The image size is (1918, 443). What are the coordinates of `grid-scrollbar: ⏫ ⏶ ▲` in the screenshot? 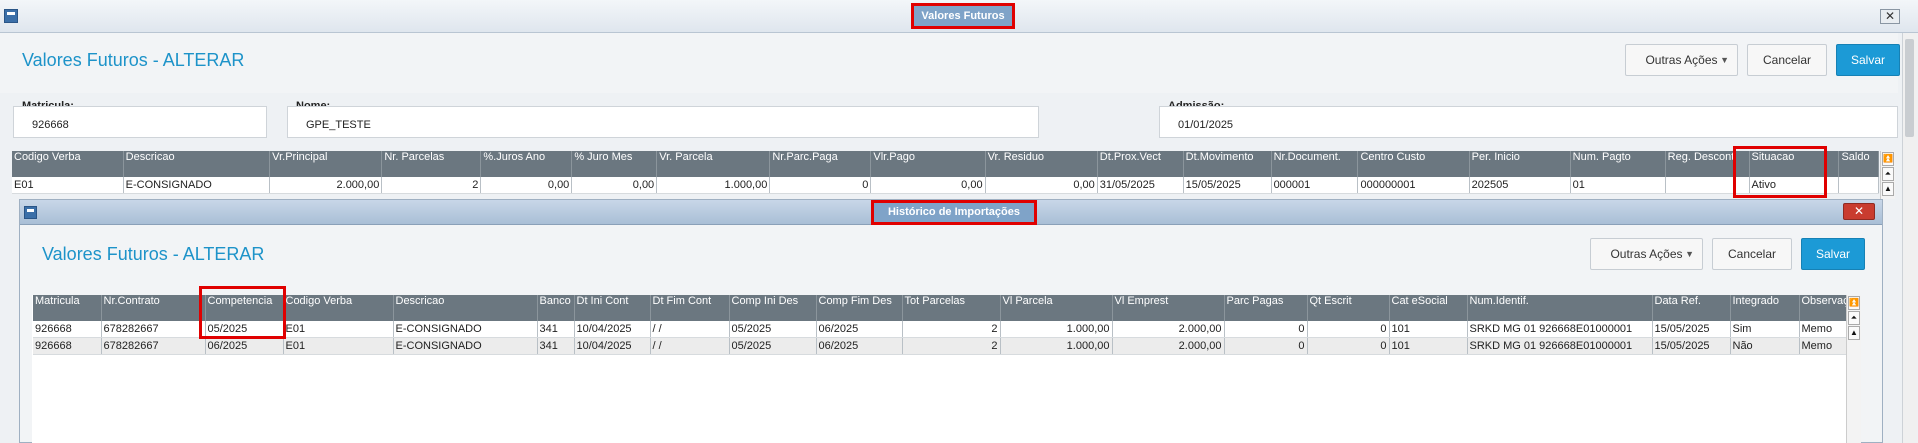 It's located at (1887, 175).